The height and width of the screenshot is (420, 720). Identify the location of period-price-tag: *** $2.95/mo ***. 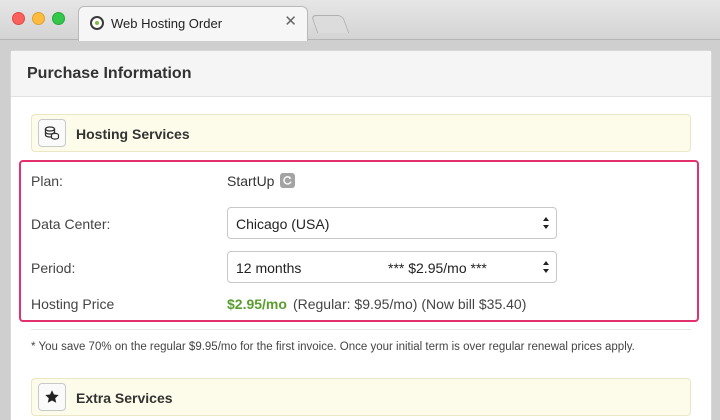
(437, 268).